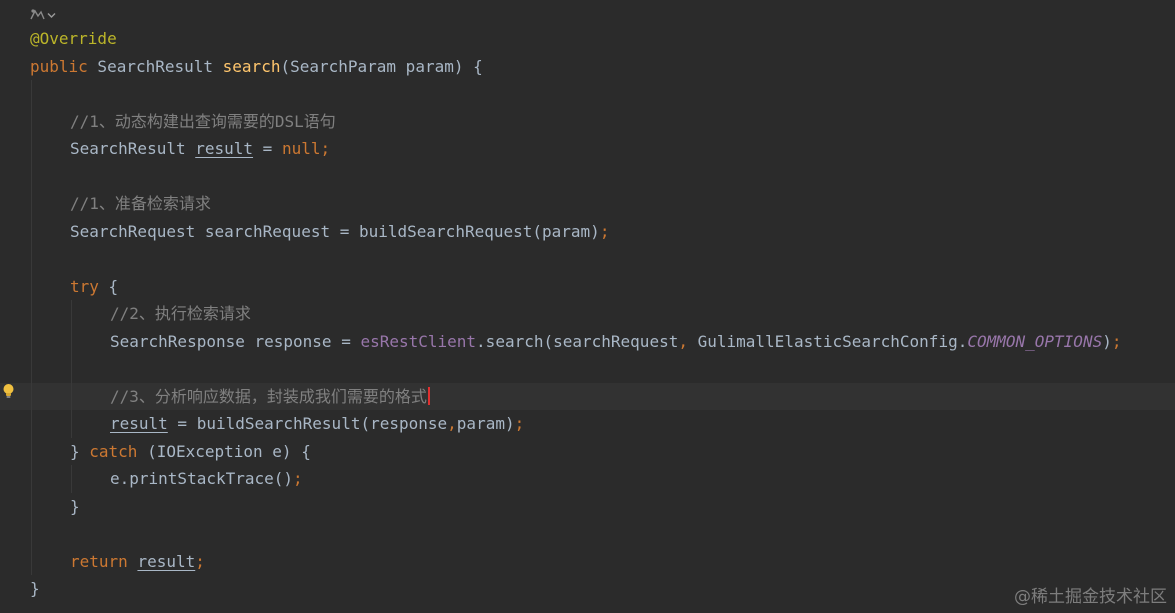 The image size is (1175, 613). What do you see at coordinates (587, 38) in the screenshot?
I see `code-line: @Override` at bounding box center [587, 38].